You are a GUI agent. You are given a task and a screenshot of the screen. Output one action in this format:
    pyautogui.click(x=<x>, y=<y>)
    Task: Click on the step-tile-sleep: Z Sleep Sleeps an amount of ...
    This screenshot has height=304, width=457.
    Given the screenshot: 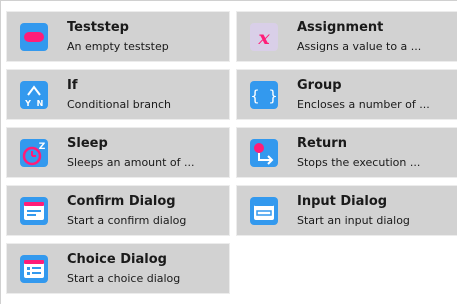 What is the action you would take?
    pyautogui.click(x=118, y=152)
    